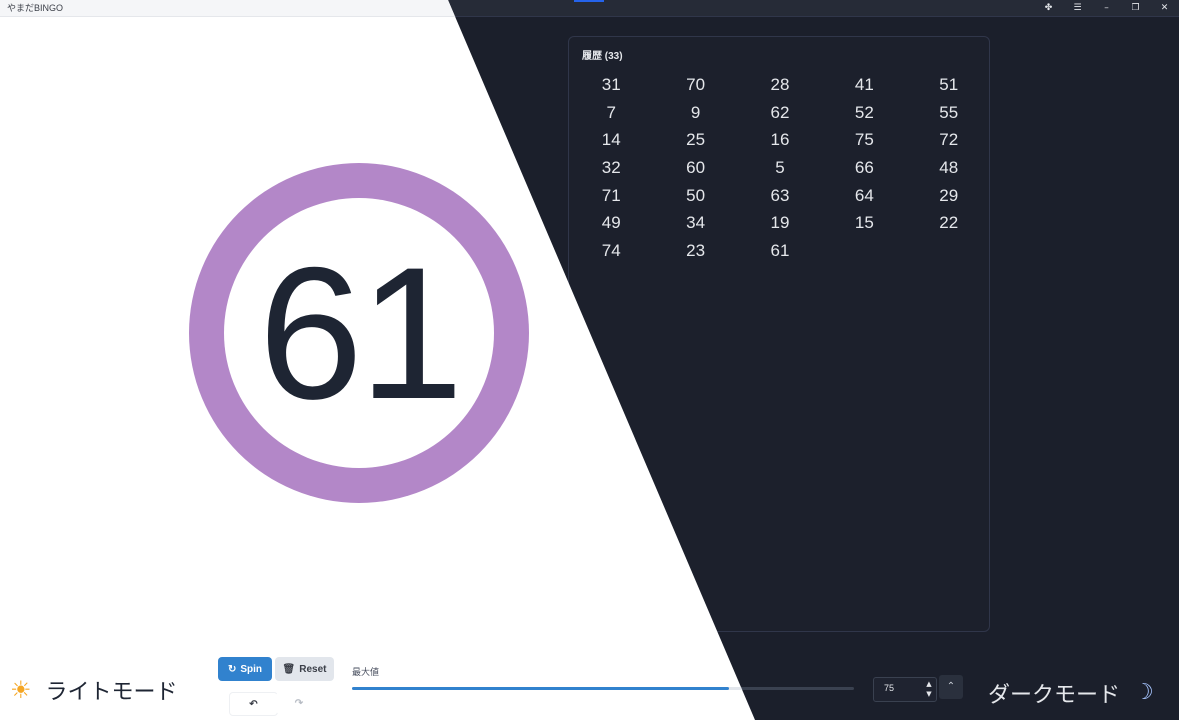 The height and width of the screenshot is (720, 1179). I want to click on history-number: 9, so click(695, 112).